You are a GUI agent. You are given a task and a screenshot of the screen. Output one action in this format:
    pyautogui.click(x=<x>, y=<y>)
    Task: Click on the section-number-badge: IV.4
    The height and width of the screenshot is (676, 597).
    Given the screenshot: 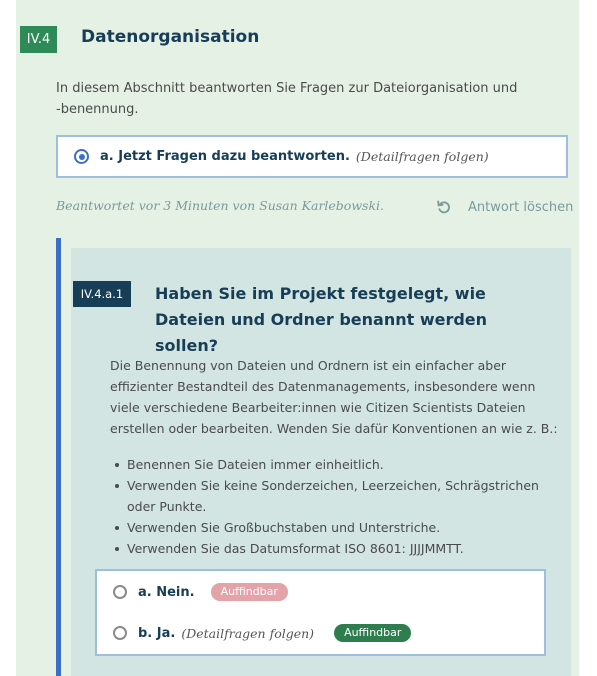 What is the action you would take?
    pyautogui.click(x=38, y=39)
    